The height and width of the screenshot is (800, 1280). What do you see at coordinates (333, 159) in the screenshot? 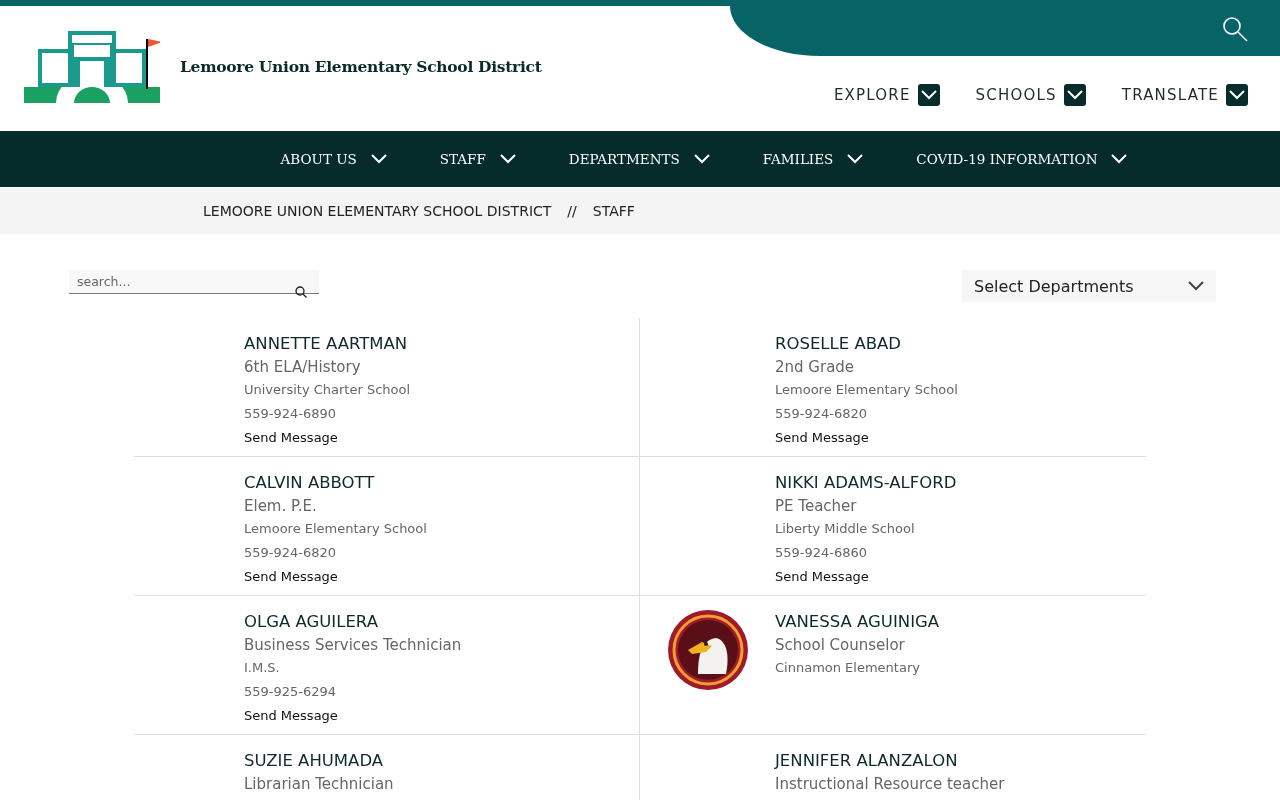
I see `nav-item: ABOUT US` at bounding box center [333, 159].